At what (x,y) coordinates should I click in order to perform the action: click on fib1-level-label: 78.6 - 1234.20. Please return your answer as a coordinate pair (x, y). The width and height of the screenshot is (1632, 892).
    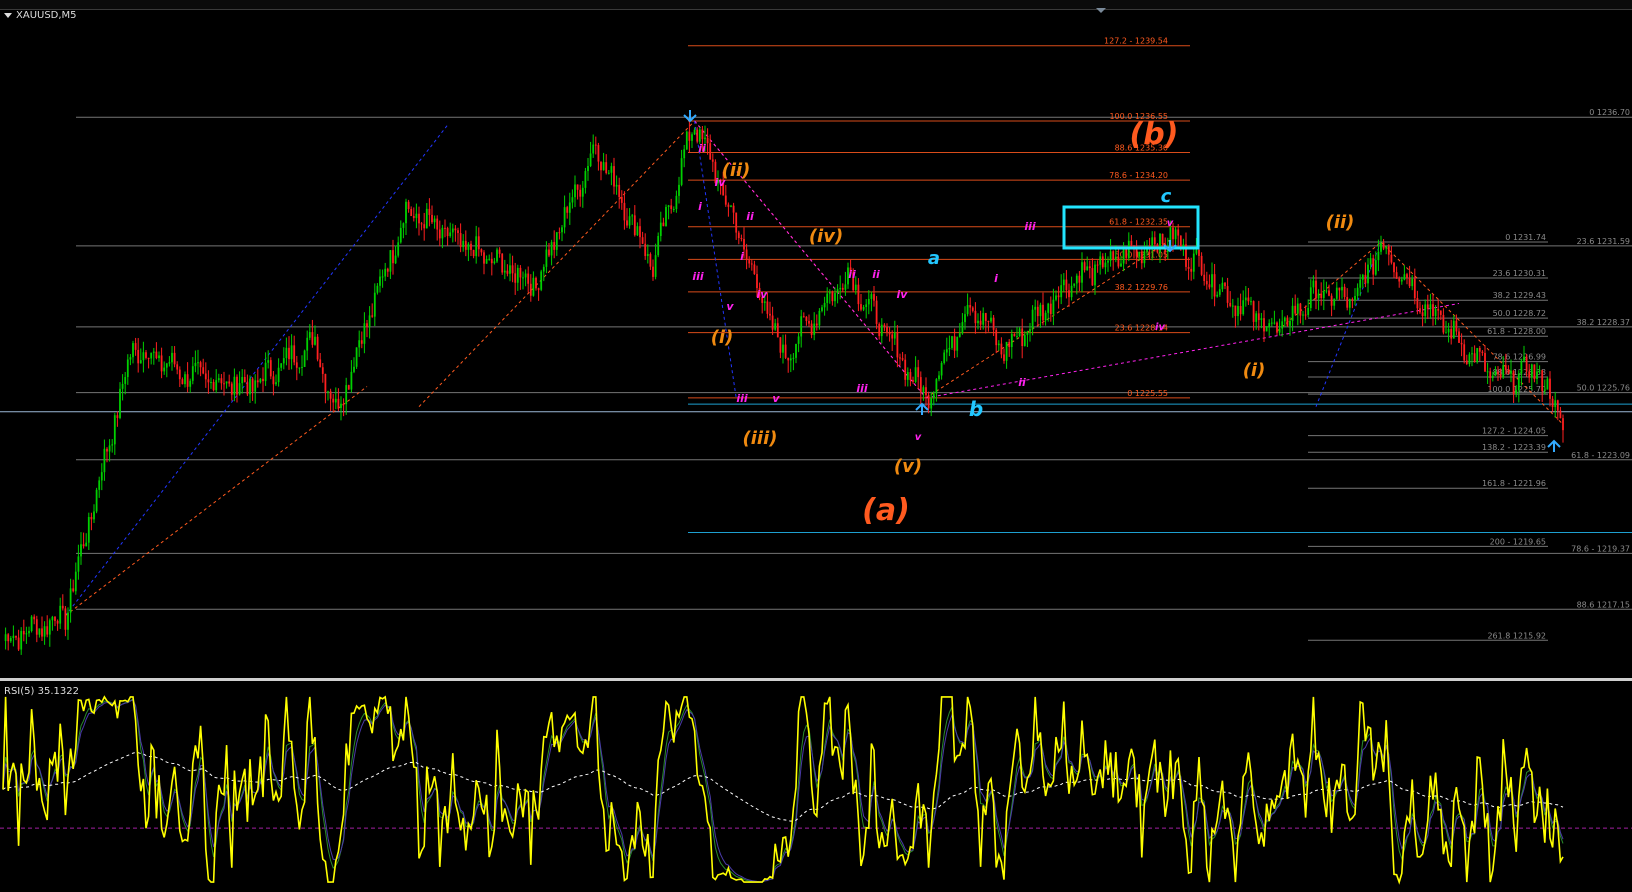
    Looking at the image, I should click on (1138, 175).